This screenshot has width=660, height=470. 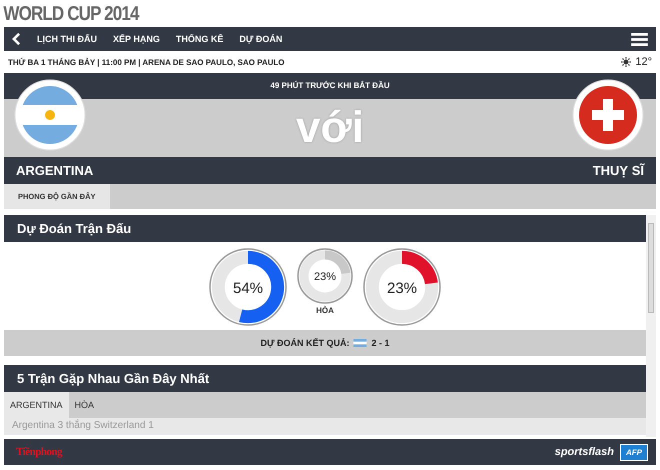 I want to click on team-tab: ARGENTINA, so click(x=36, y=405).